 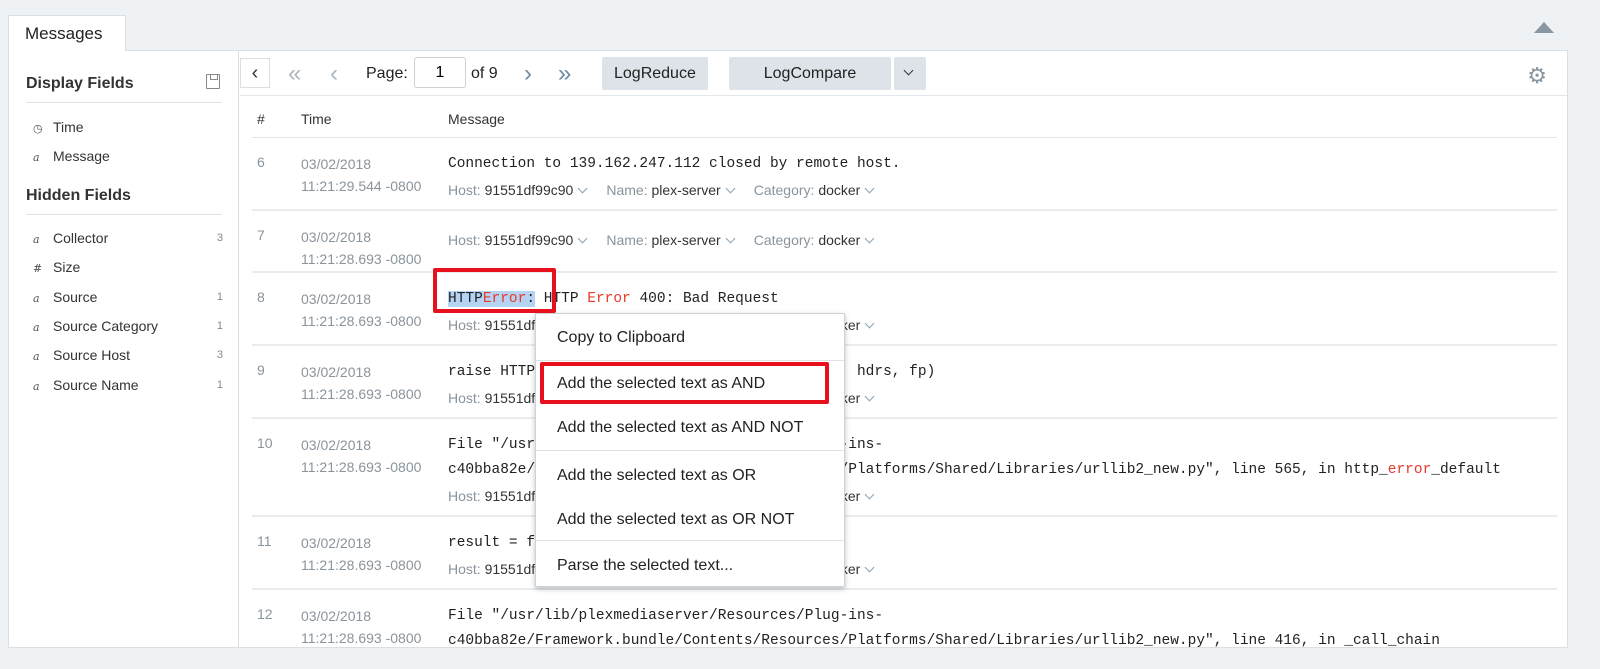 What do you see at coordinates (128, 127) in the screenshot?
I see `display-field-time: ◷ Time` at bounding box center [128, 127].